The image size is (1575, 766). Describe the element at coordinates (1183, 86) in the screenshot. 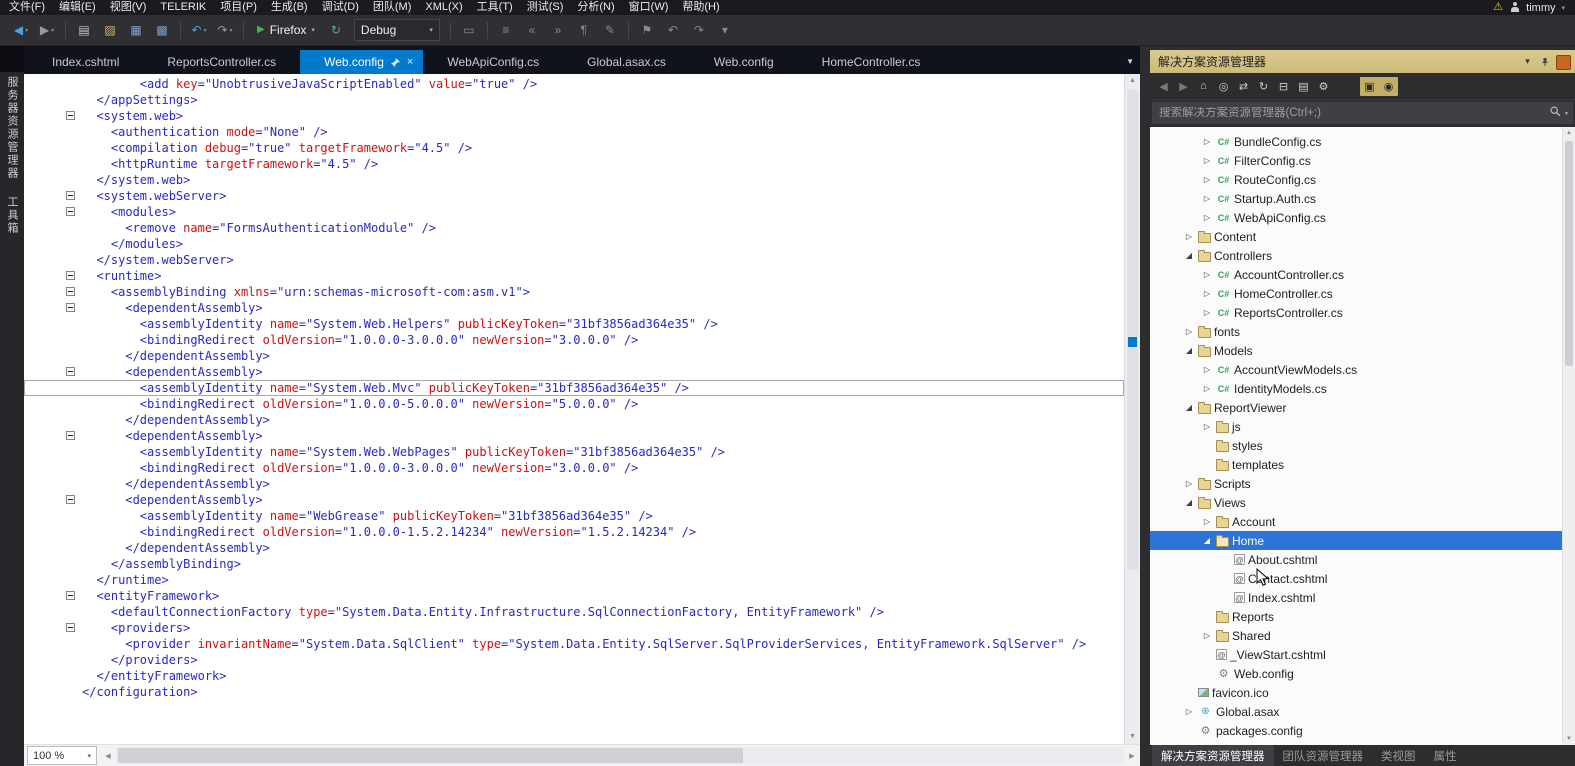

I see `forward-icon: ▶` at that location.